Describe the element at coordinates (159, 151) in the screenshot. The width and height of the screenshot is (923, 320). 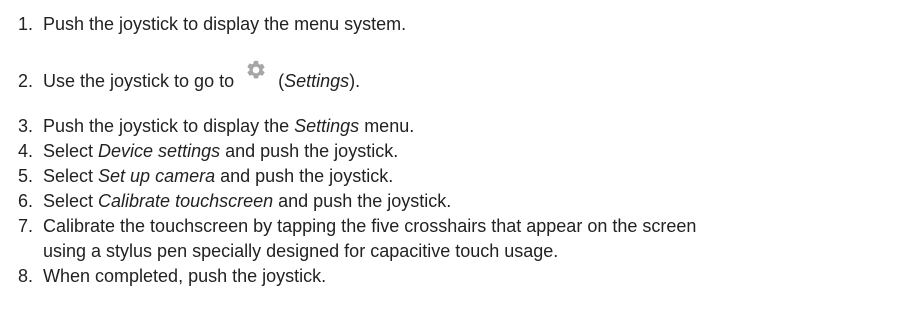
I see `device-settings-term: Device settings` at that location.